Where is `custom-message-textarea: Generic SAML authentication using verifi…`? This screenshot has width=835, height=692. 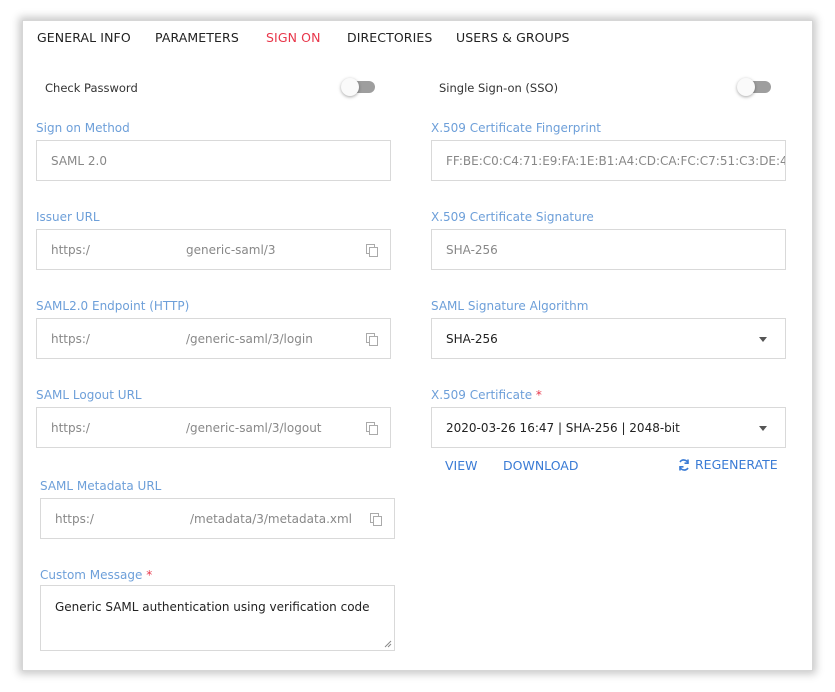 custom-message-textarea: Generic SAML authentication using verifi… is located at coordinates (217, 618).